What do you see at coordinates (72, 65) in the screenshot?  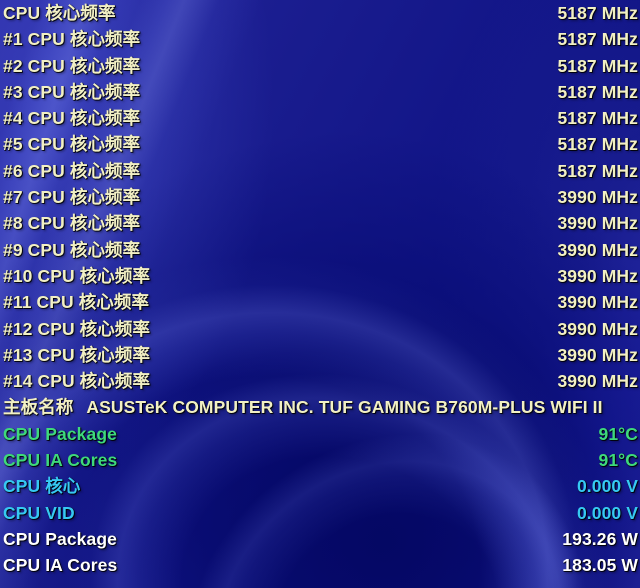 I see `sensor-label: #2 CPU 核心频率` at bounding box center [72, 65].